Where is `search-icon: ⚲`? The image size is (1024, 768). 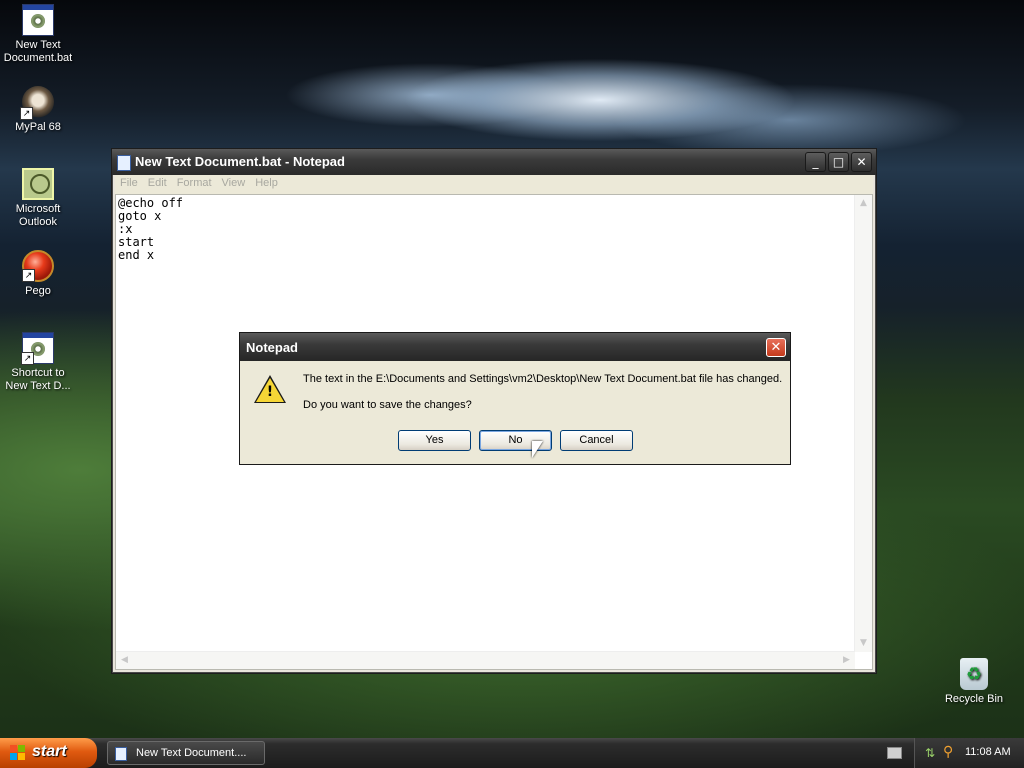
search-icon: ⚲ is located at coordinates (948, 752).